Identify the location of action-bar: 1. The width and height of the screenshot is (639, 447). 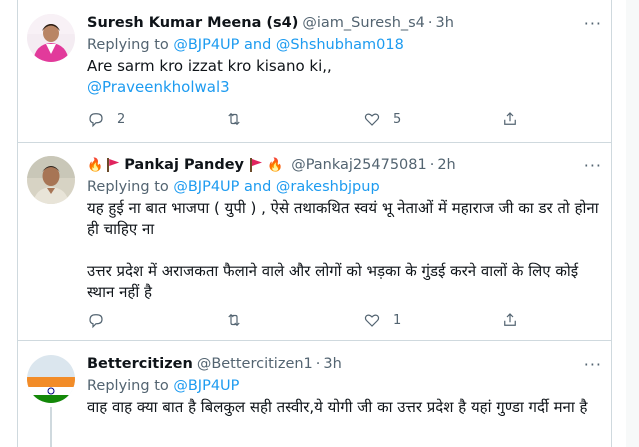
(344, 321).